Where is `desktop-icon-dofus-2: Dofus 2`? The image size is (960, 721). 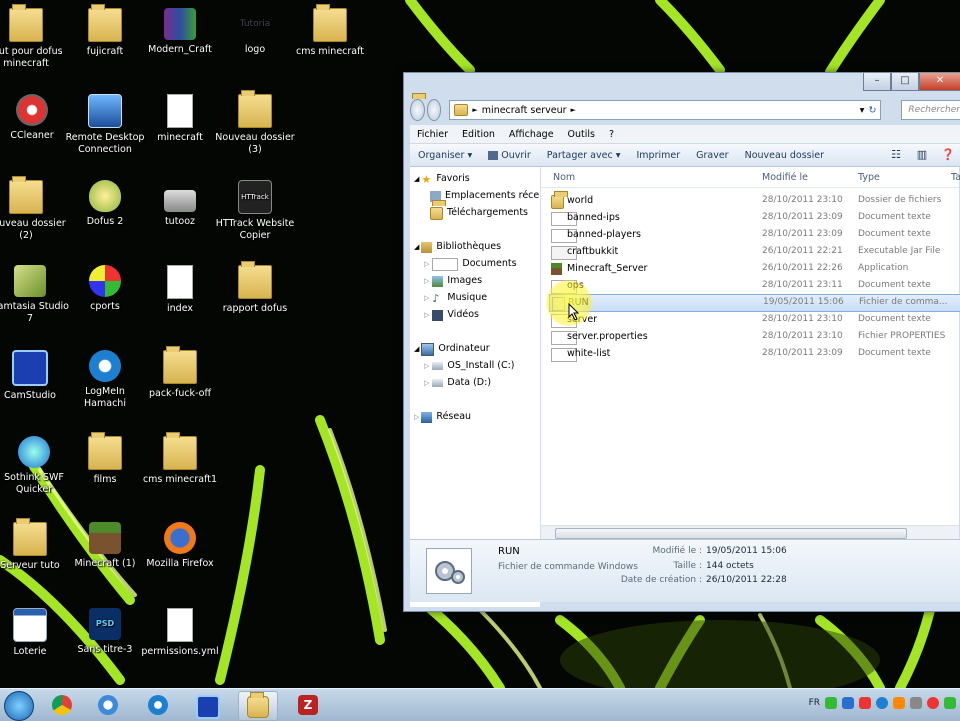 desktop-icon-dofus-2: Dofus 2 is located at coordinates (105, 204).